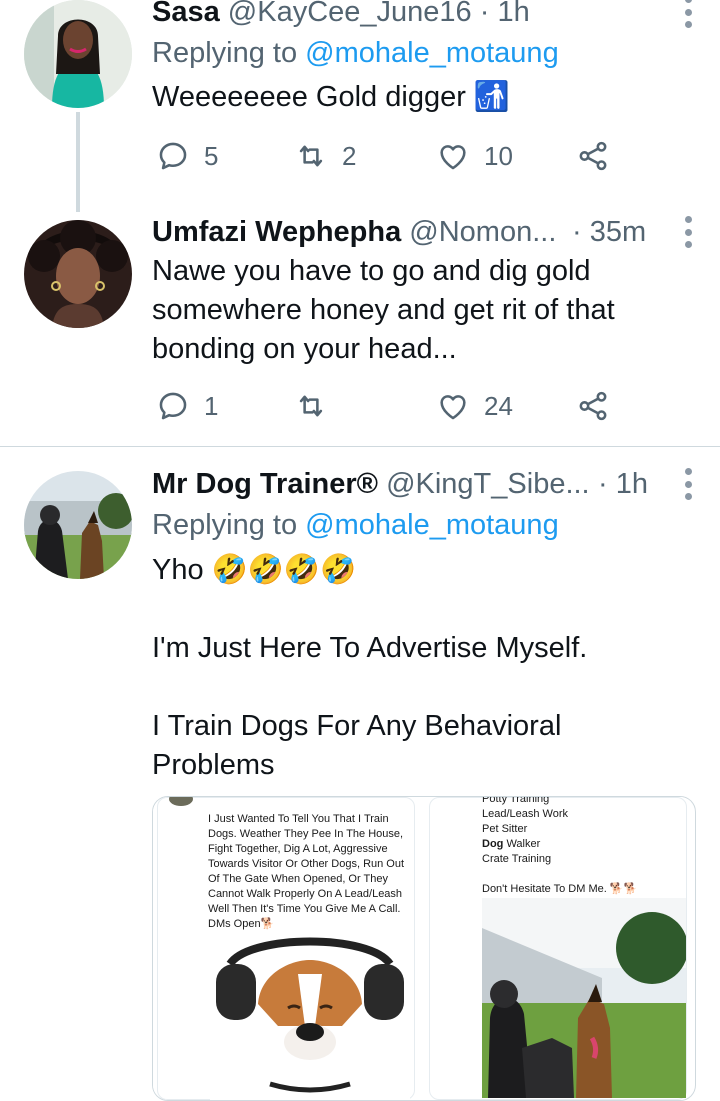  I want to click on like-count: 24, so click(498, 405).